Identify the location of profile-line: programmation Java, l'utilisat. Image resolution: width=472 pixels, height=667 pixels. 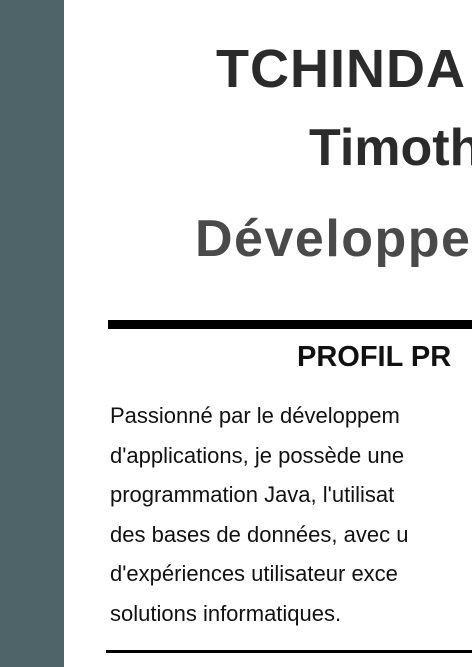
(252, 494).